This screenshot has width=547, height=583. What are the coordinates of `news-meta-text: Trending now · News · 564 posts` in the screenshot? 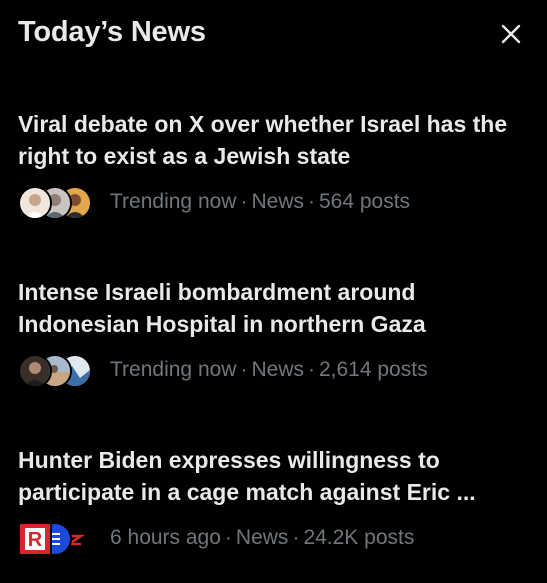 It's located at (260, 201).